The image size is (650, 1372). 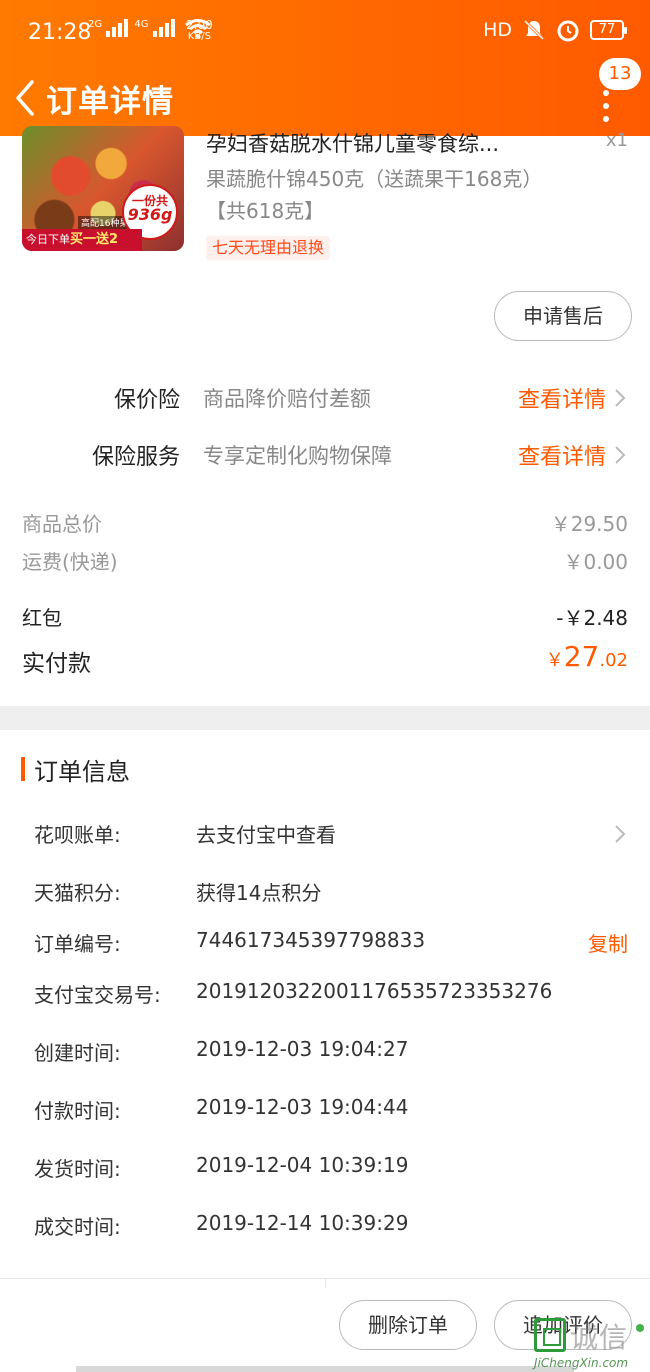 What do you see at coordinates (141, 24) in the screenshot?
I see `signal-label-2: 4G` at bounding box center [141, 24].